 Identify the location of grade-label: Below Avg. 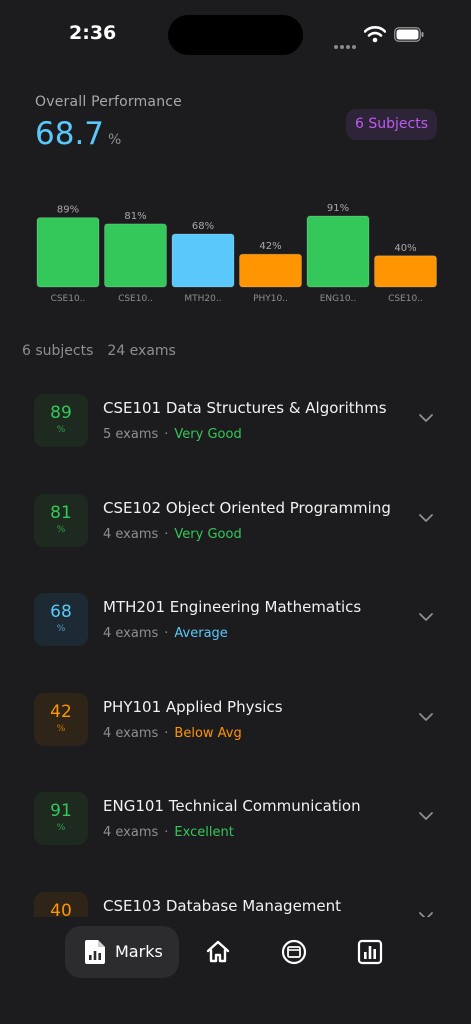
(208, 733).